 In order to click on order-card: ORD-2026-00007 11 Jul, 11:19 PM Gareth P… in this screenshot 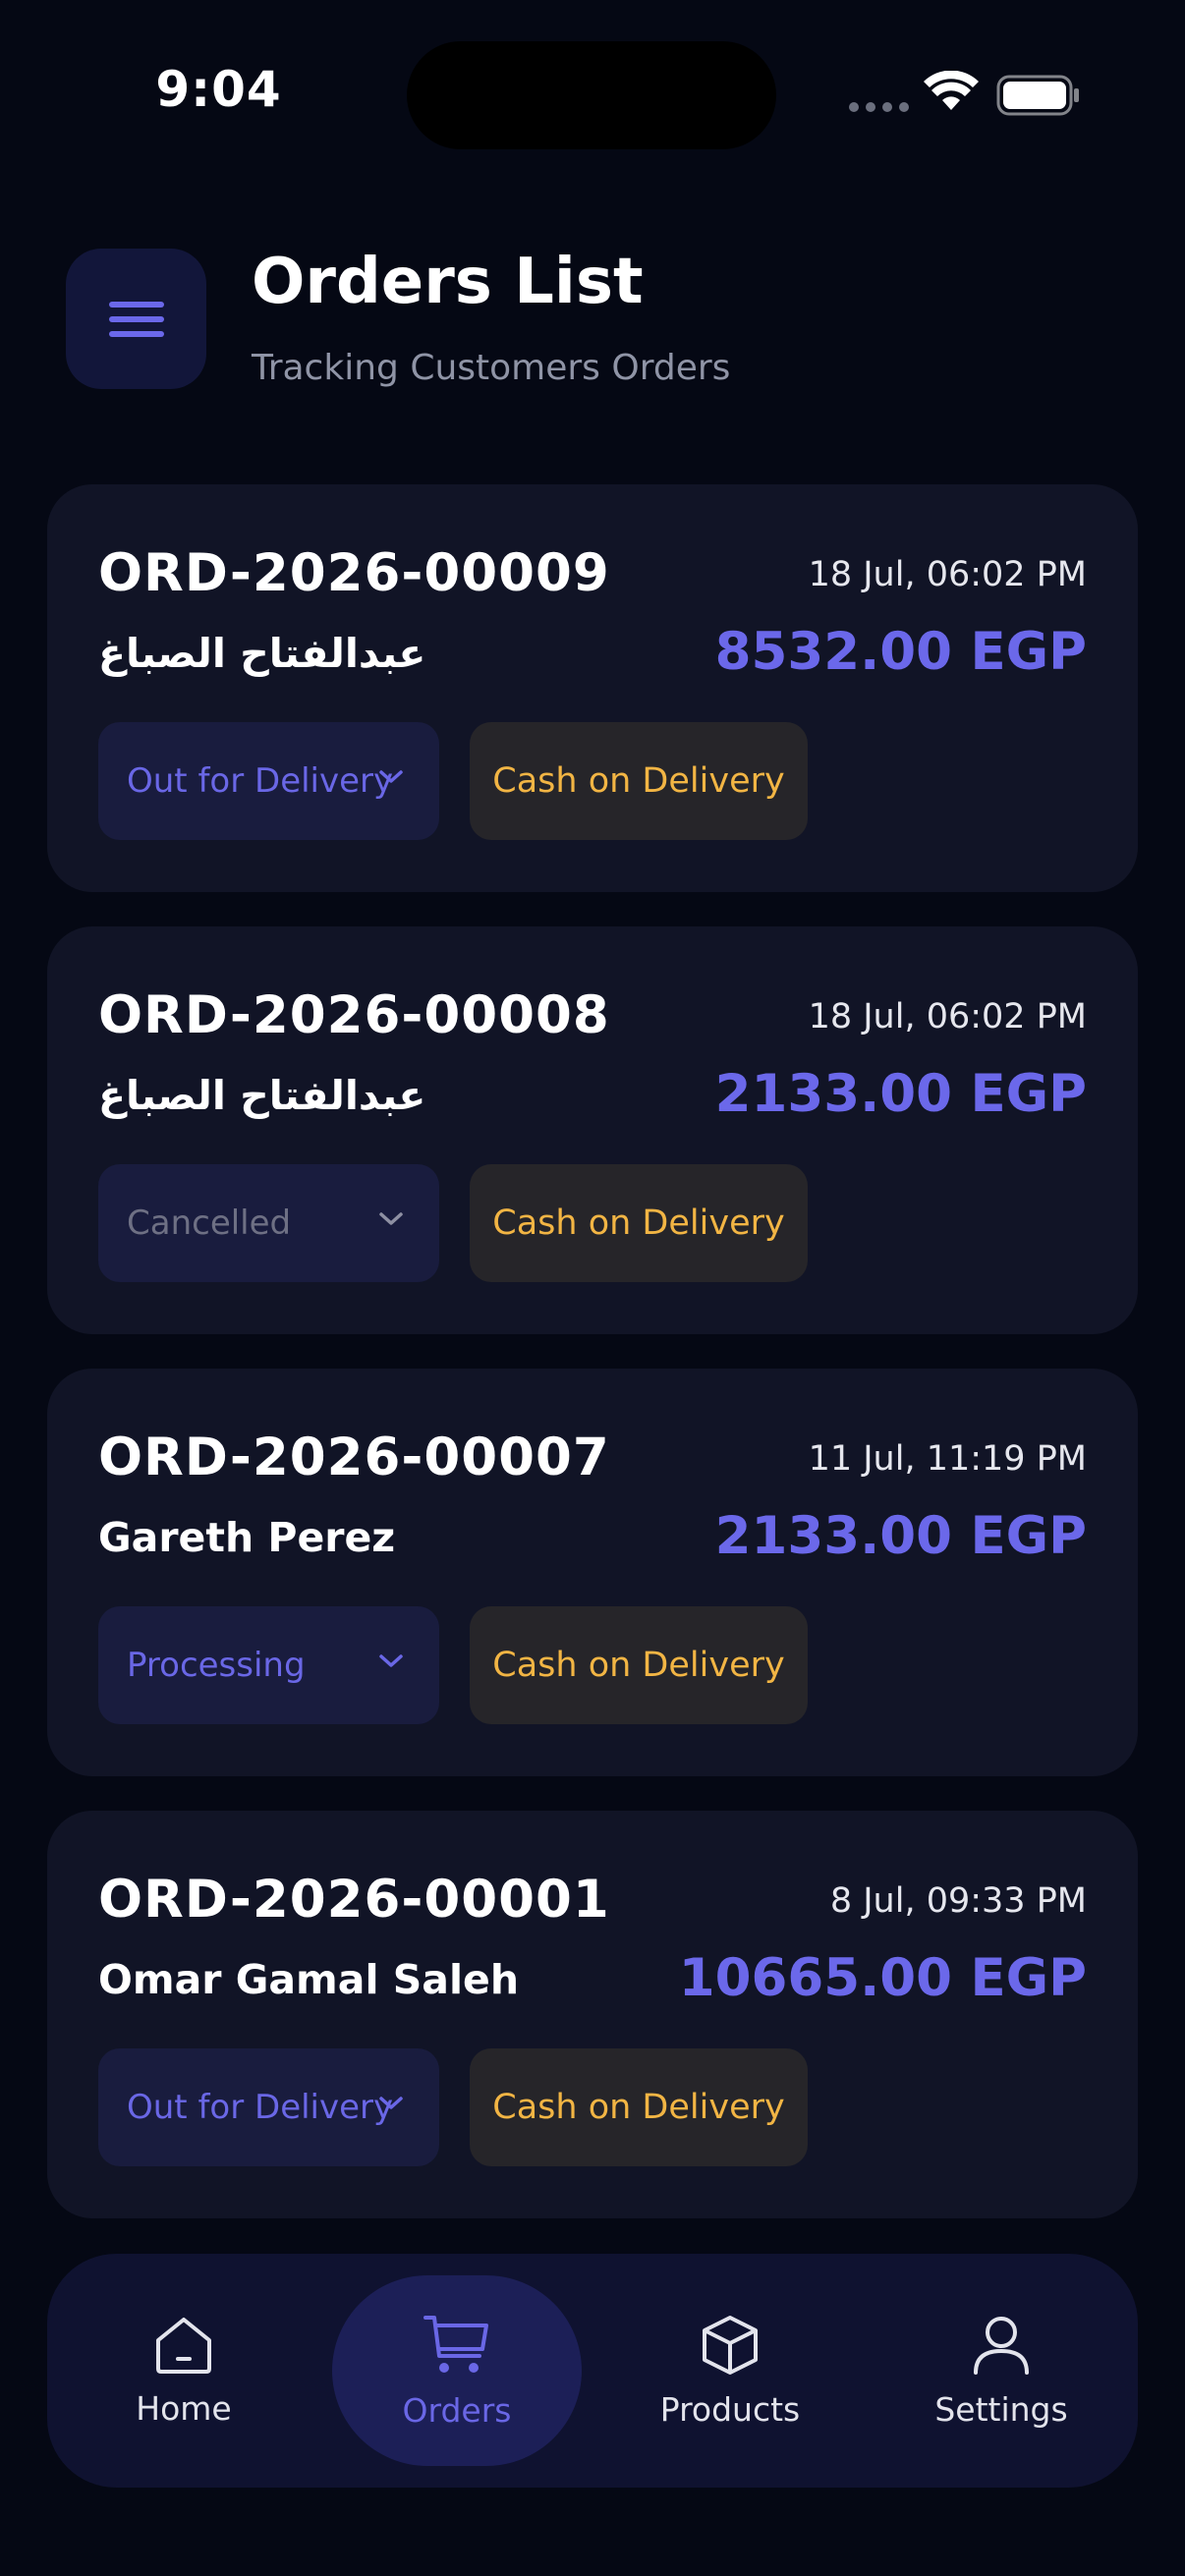, I will do `click(592, 1572)`.